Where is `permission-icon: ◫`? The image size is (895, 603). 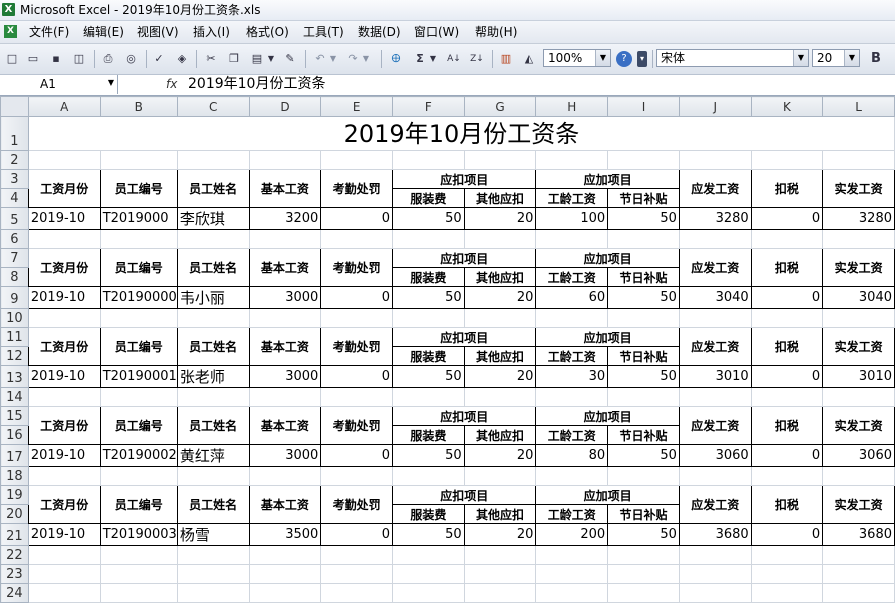
permission-icon: ◫ is located at coordinates (79, 59).